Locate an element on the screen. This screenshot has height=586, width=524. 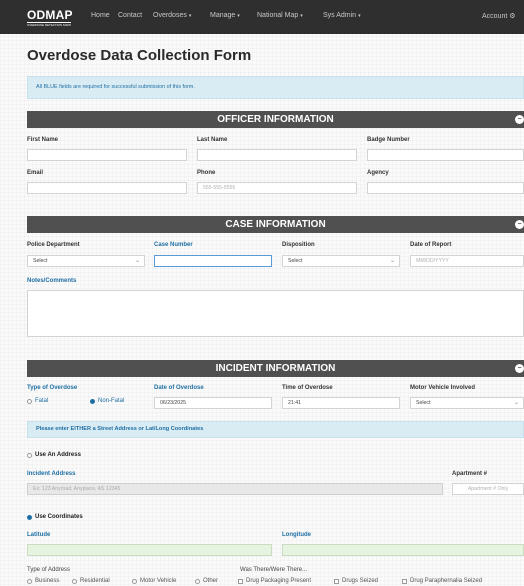
last-name-input is located at coordinates (277, 155).